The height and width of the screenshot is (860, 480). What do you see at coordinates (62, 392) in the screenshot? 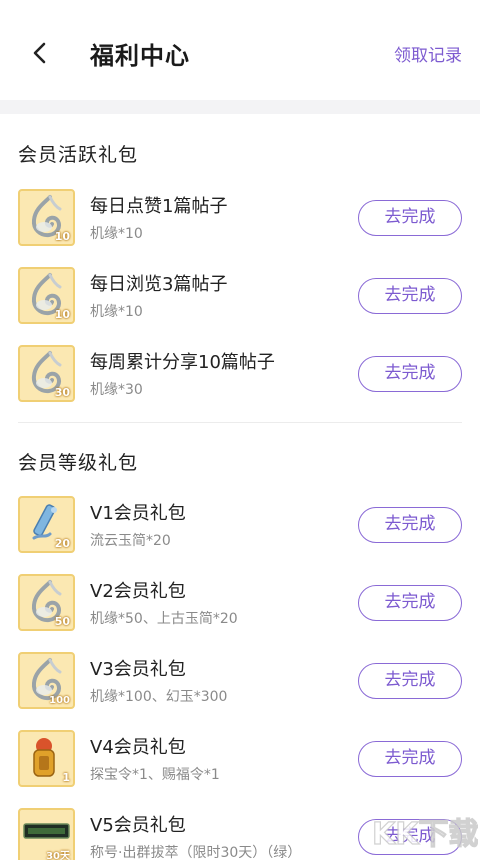
I see `reward-count-badge: 30` at bounding box center [62, 392].